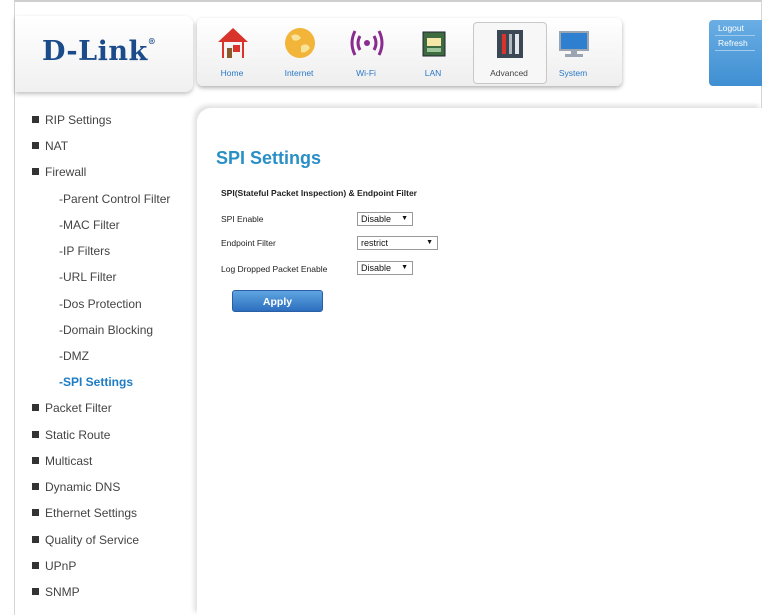 This screenshot has width=775, height=615. I want to click on sidebar-item-packet-filter: Packet Filter, so click(72, 411).